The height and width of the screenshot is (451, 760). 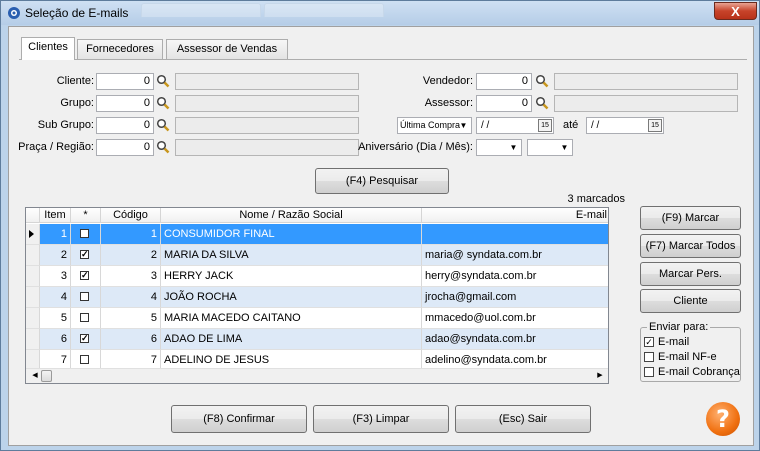 I want to click on cell-email: adao@syndata.com.br, so click(x=515, y=339).